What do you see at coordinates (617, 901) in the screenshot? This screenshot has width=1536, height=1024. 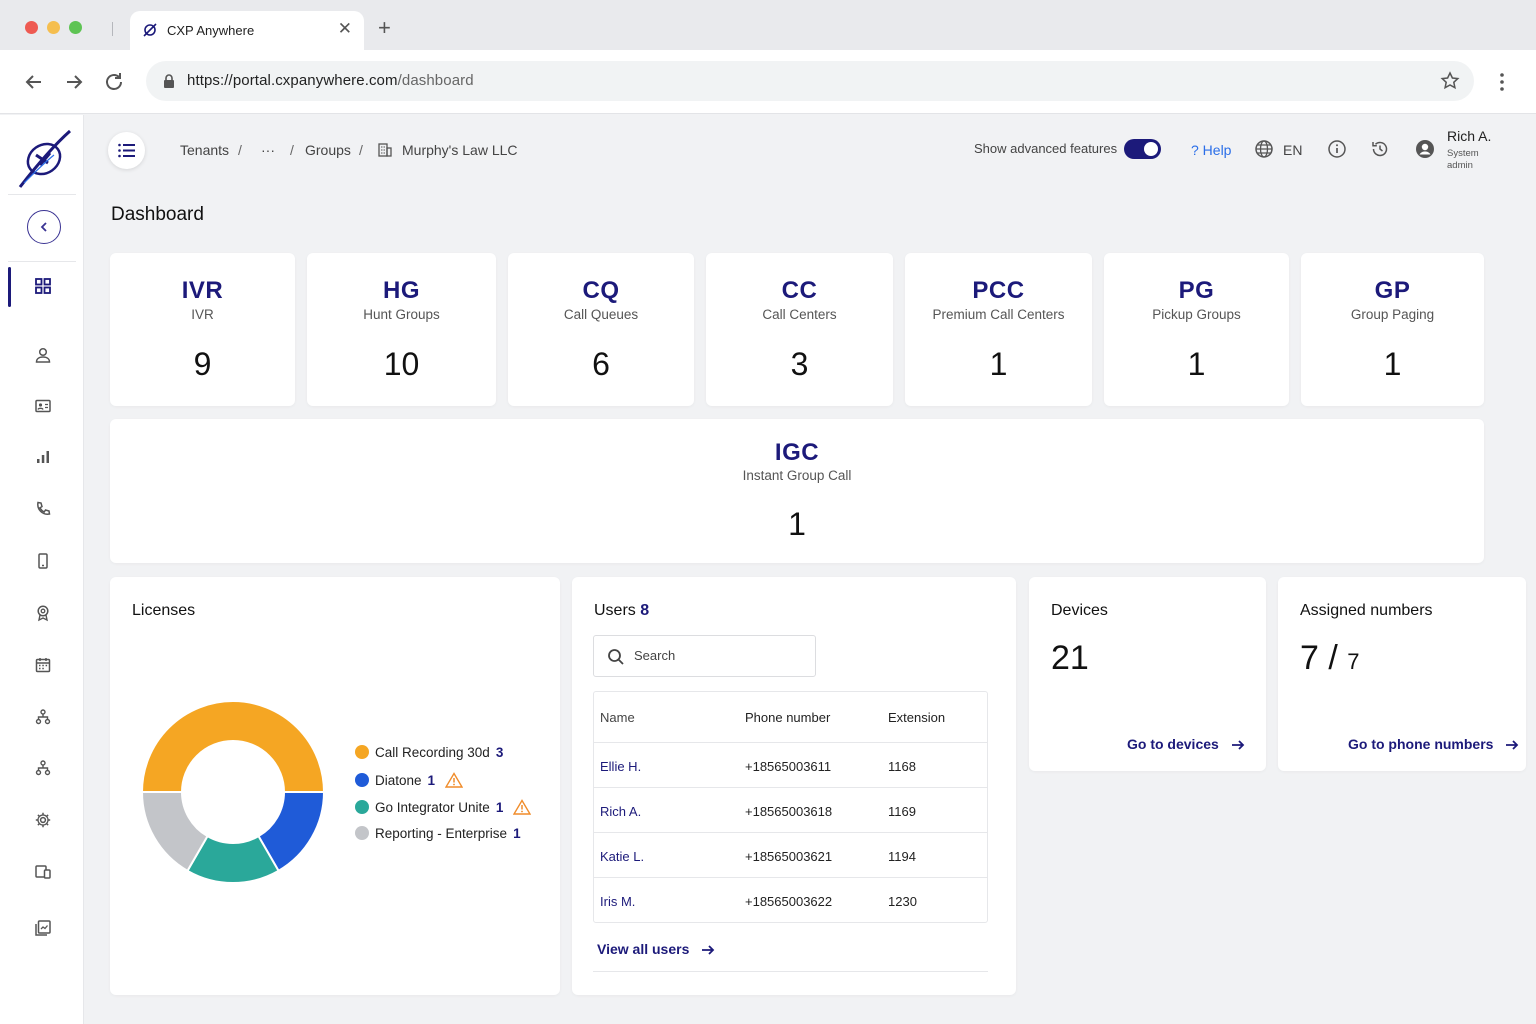 I see `user-name-link: Iris M.` at bounding box center [617, 901].